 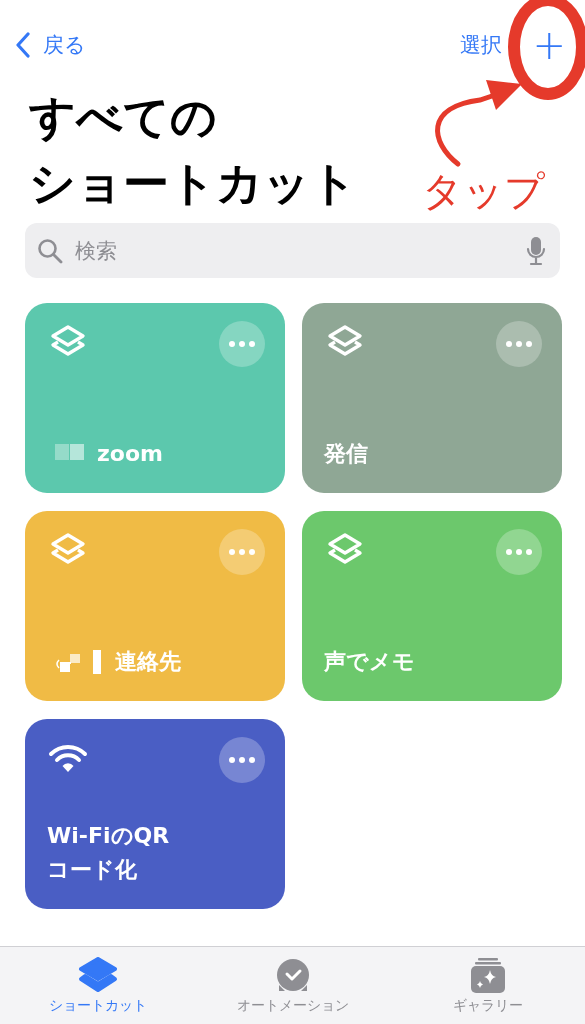 What do you see at coordinates (23, 45) in the screenshot?
I see `chevron-left-icon` at bounding box center [23, 45].